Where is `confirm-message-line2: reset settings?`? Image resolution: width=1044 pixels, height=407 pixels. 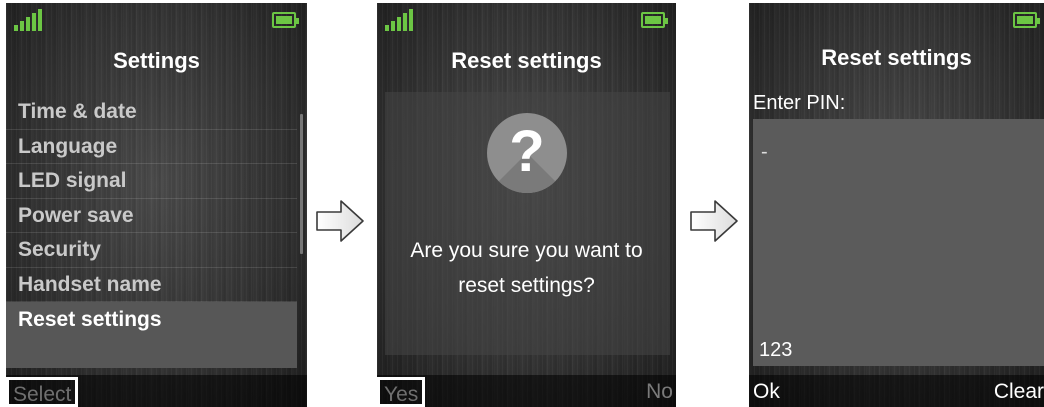
confirm-message-line2: reset settings? is located at coordinates (526, 285).